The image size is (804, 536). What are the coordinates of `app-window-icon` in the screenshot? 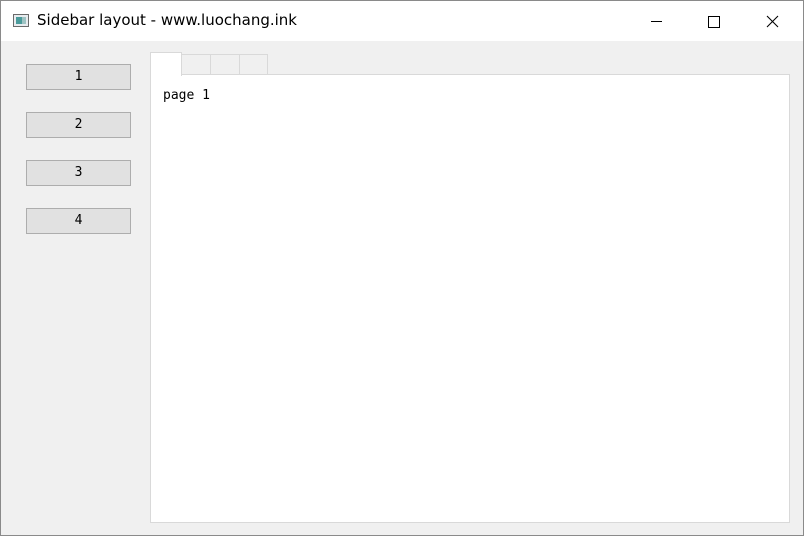 It's located at (21, 20).